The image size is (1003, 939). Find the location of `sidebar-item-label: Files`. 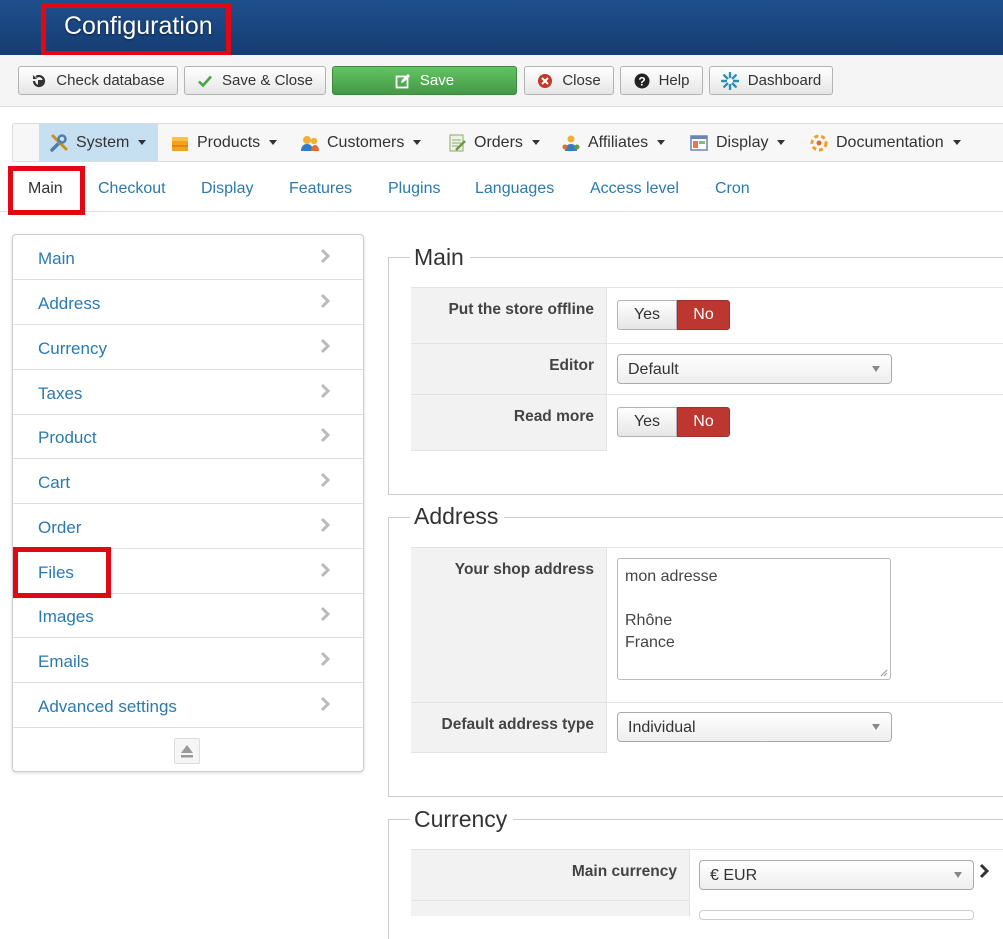

sidebar-item-label: Files is located at coordinates (56, 572).